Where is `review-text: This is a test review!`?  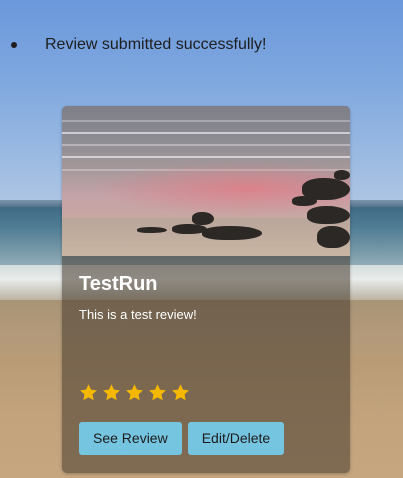
review-text: This is a test review! is located at coordinates (138, 314).